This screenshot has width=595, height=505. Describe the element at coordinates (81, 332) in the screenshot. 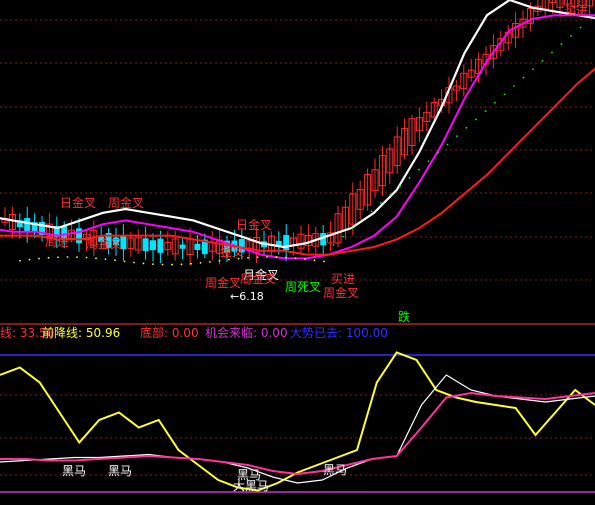

I see `indicator-value-label: 前降线: 50.96` at that location.